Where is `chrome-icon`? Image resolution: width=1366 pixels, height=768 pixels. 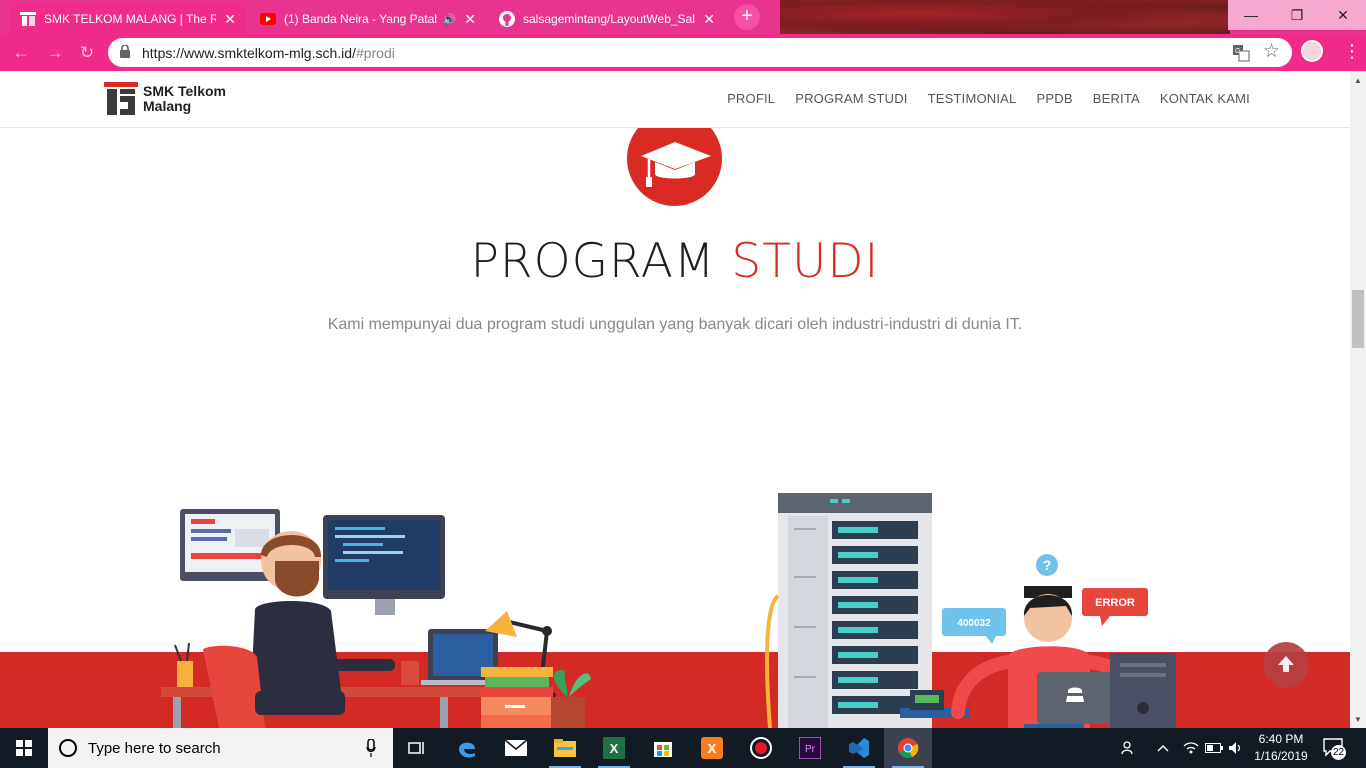
chrome-icon is located at coordinates (908, 748).